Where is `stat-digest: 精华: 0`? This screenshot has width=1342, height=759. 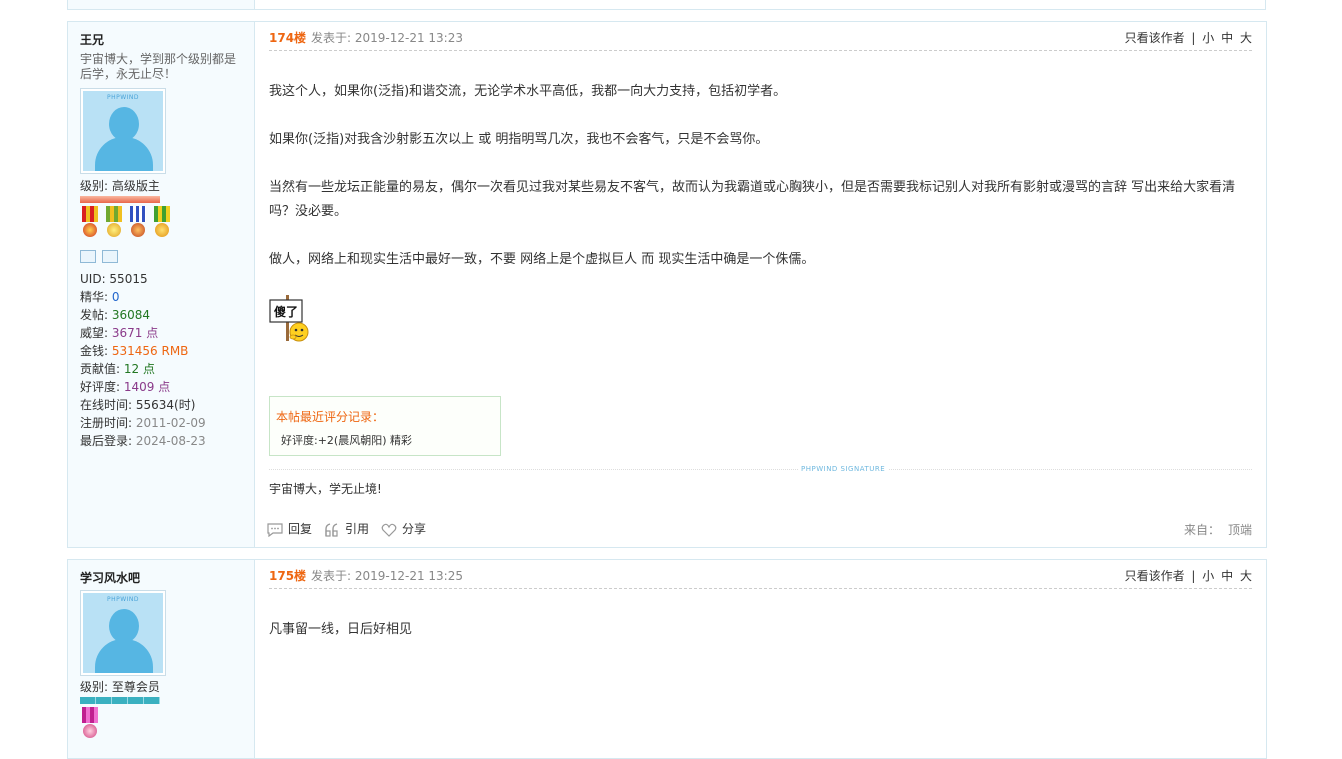
stat-digest: 精华: 0 is located at coordinates (100, 297).